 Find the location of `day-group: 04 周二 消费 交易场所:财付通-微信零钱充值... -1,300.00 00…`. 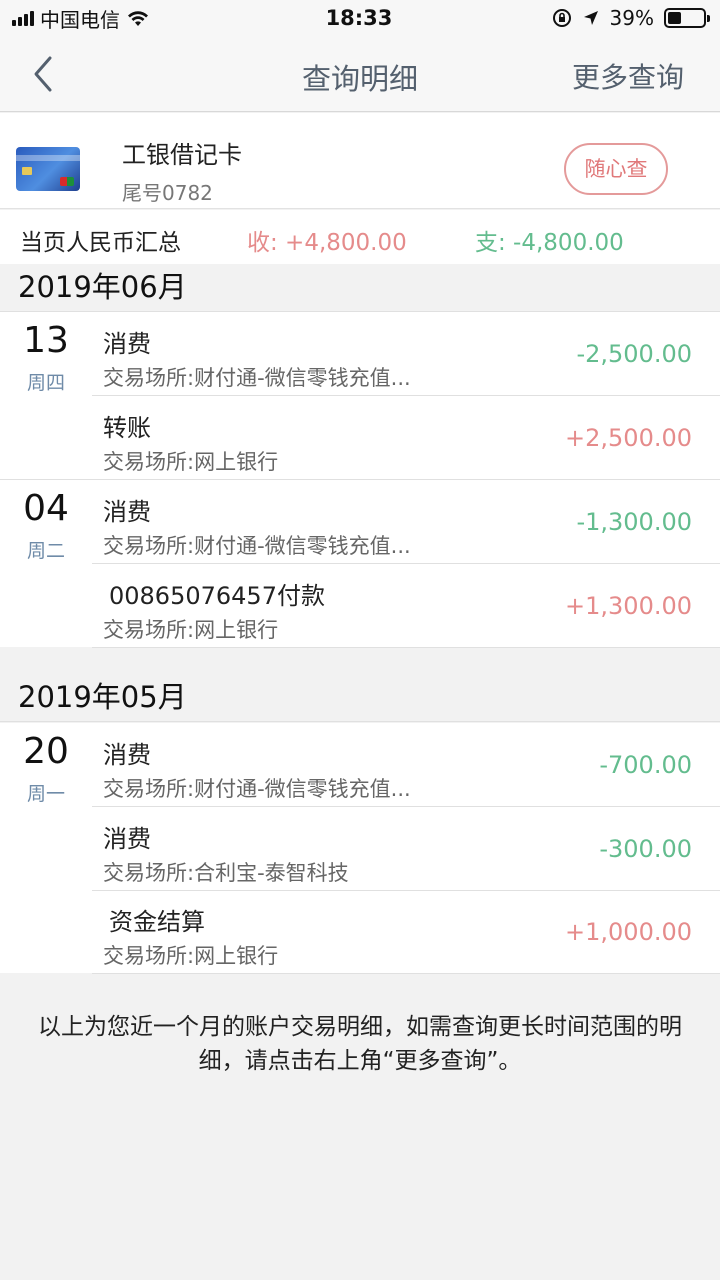

day-group: 04 周二 消费 交易场所:财付通-微信零钱充值... -1,300.00 00… is located at coordinates (360, 564).